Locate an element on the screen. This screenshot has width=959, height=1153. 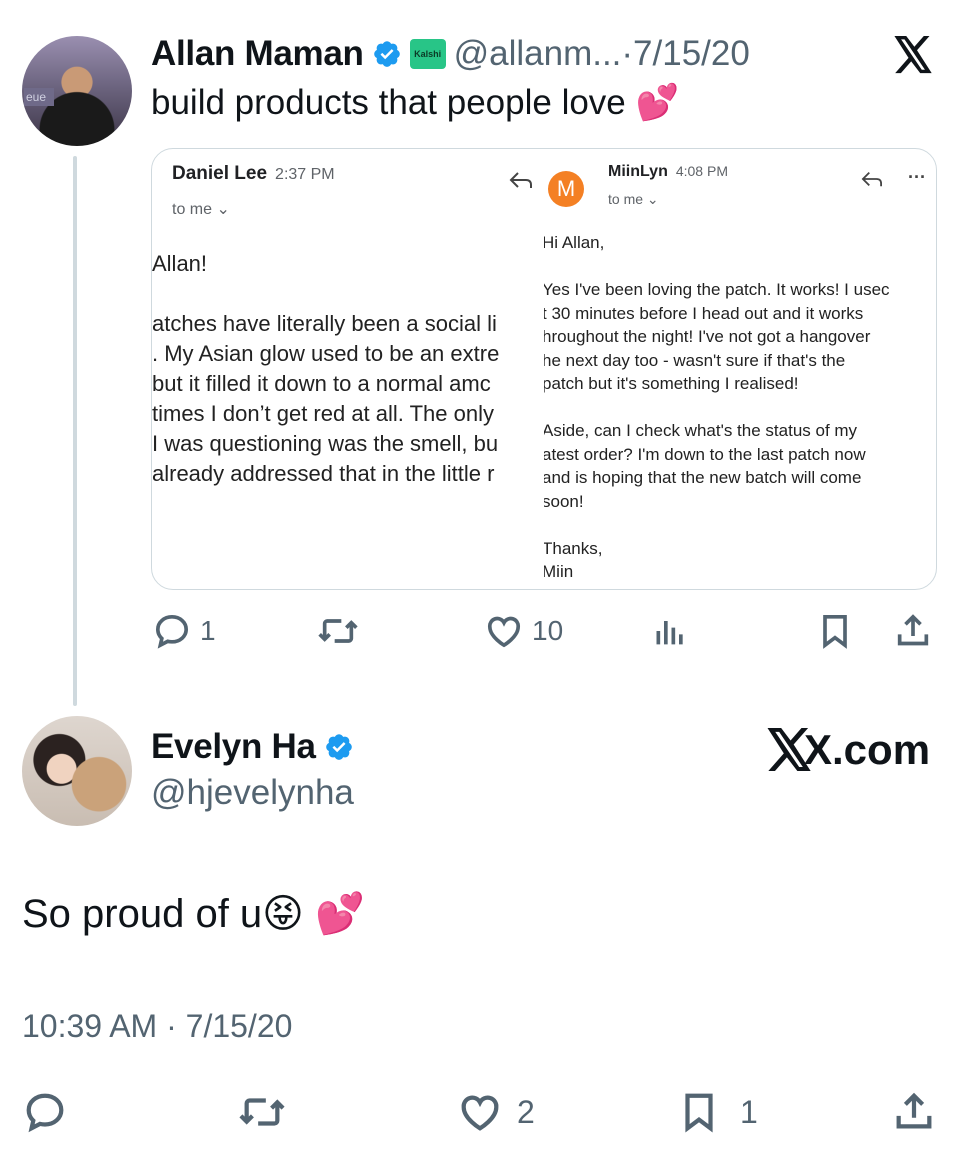
email-sender: Daniel Lee is located at coordinates (220, 173).